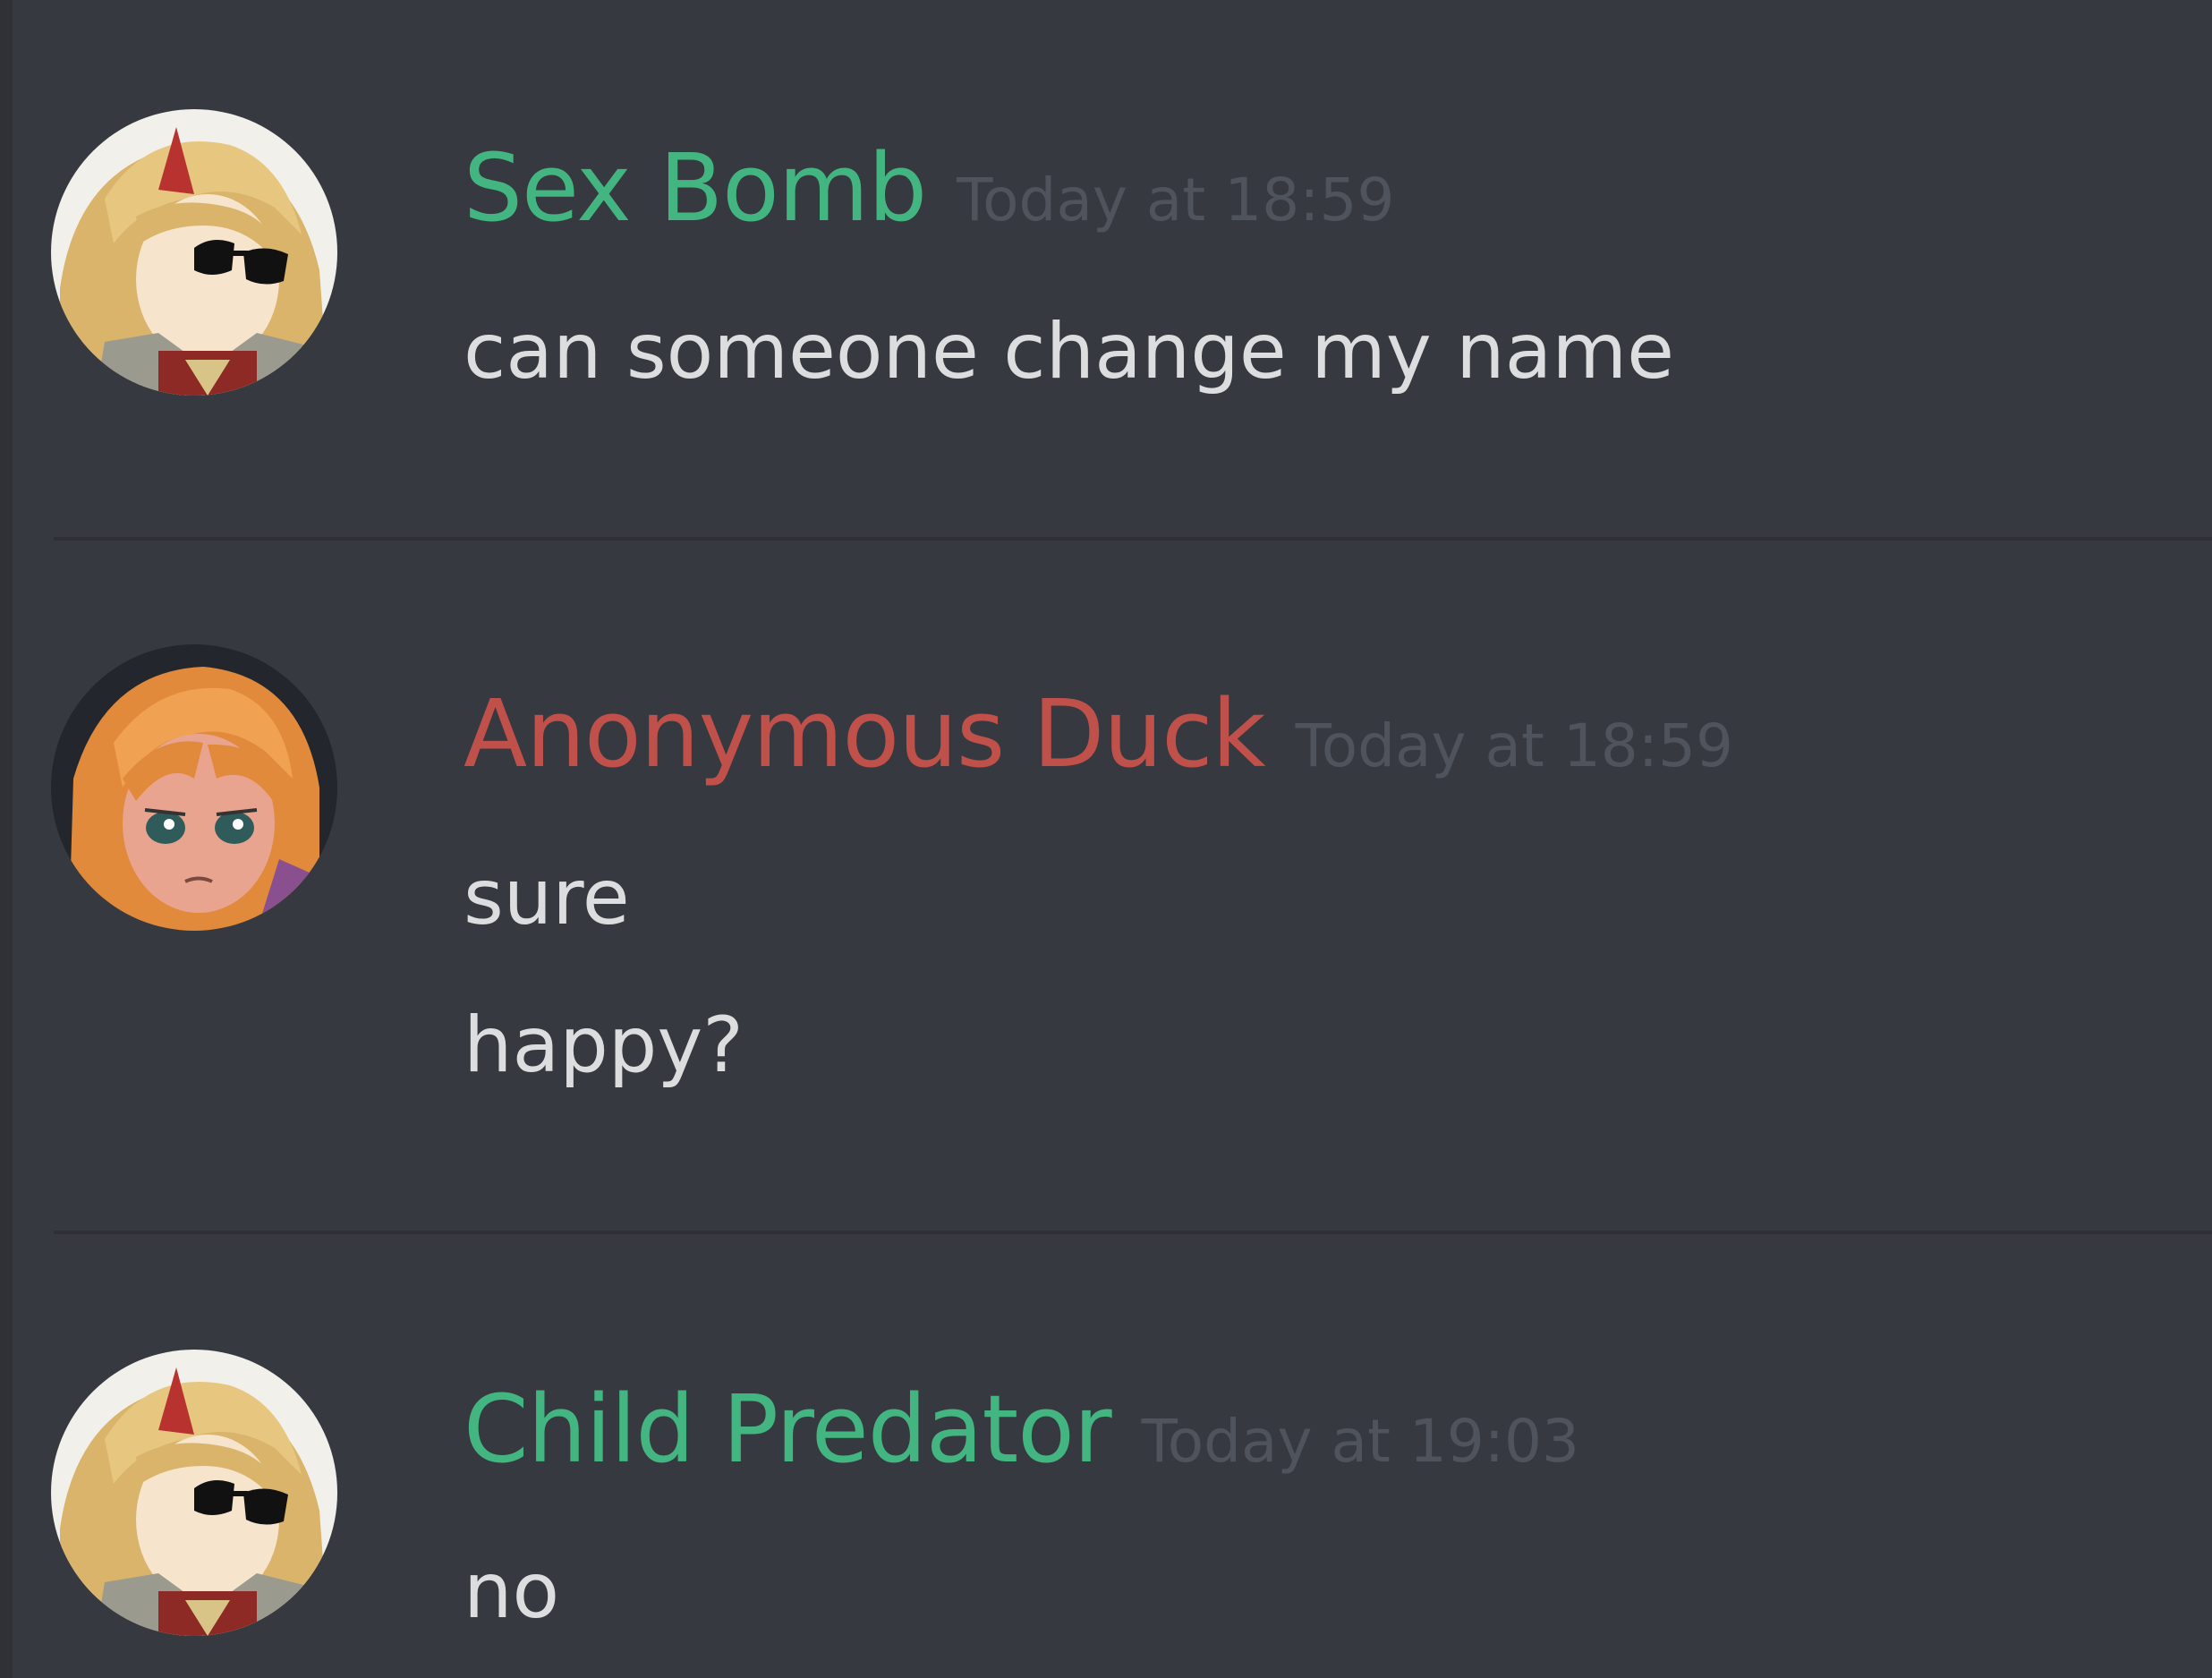 The width and height of the screenshot is (2212, 1678). Describe the element at coordinates (1360, 1441) in the screenshot. I see `timestamp: Today at 19:03` at that location.